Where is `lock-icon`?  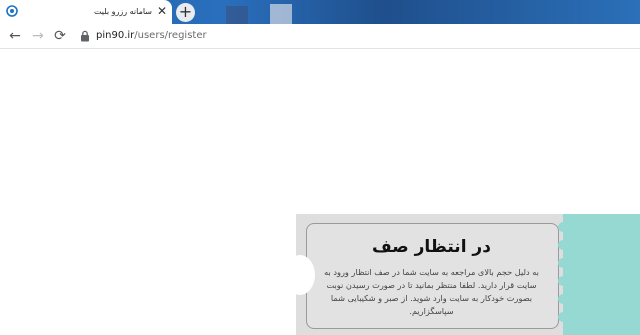
lock-icon is located at coordinates (85, 36).